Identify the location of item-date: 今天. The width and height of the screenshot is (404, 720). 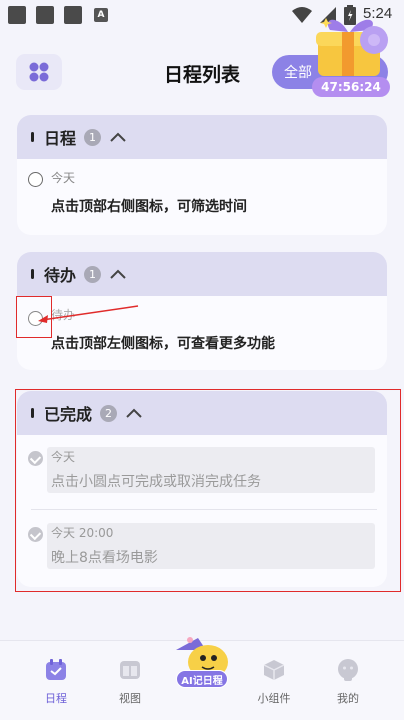
(63, 178).